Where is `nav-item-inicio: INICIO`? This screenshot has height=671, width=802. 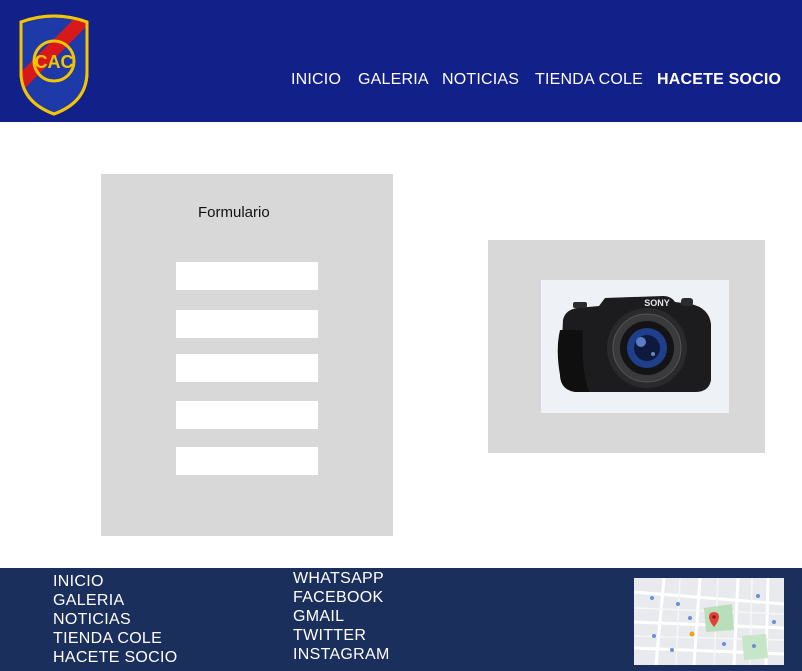 nav-item-inicio: INICIO is located at coordinates (316, 80).